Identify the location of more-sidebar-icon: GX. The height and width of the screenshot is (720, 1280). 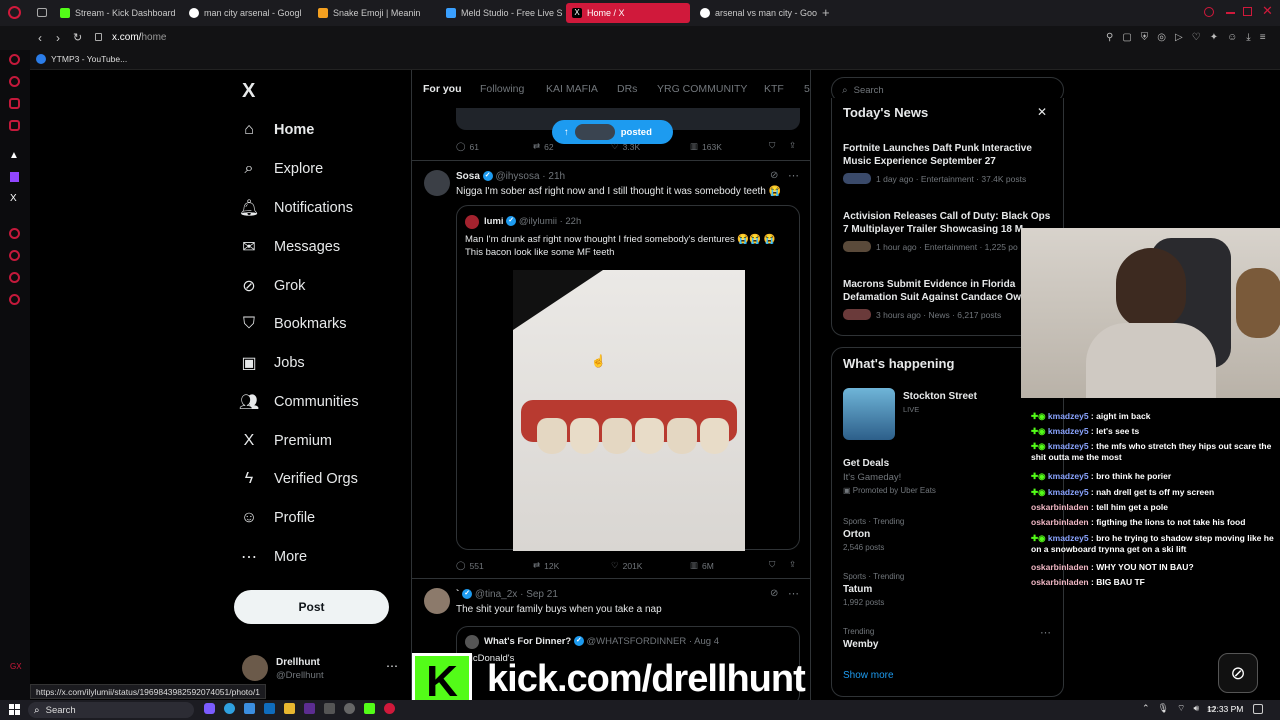
(16, 666).